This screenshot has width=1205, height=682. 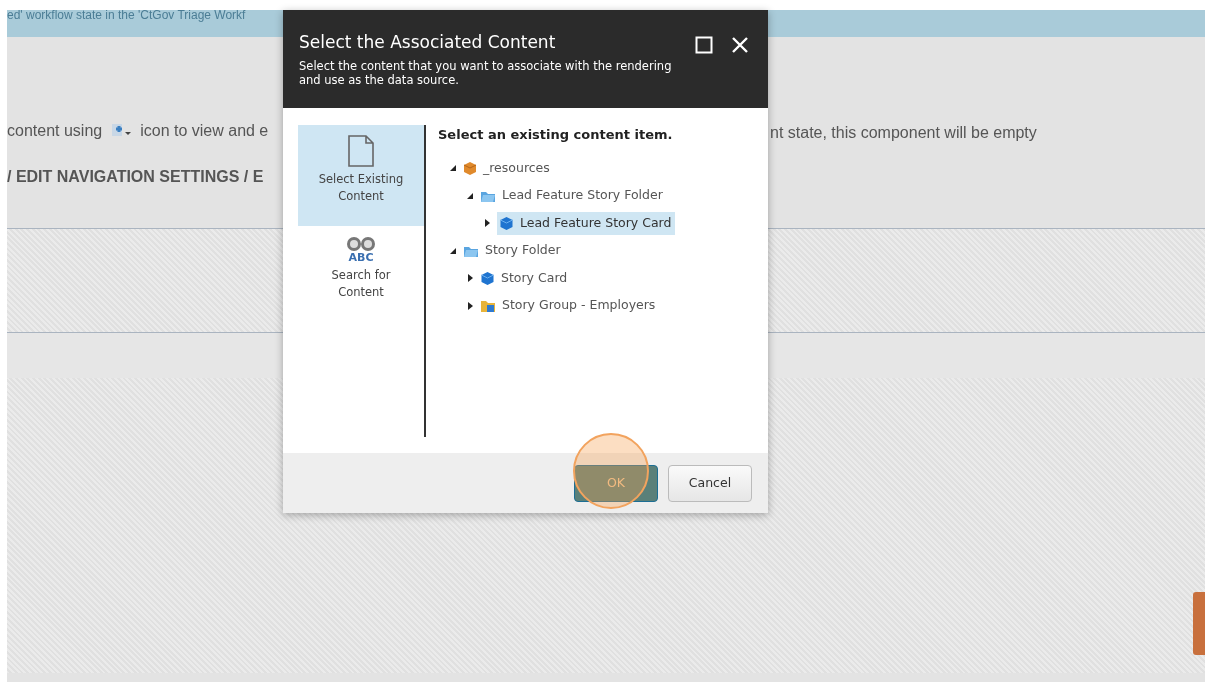 What do you see at coordinates (361, 244) in the screenshot?
I see `binoculars-icon` at bounding box center [361, 244].